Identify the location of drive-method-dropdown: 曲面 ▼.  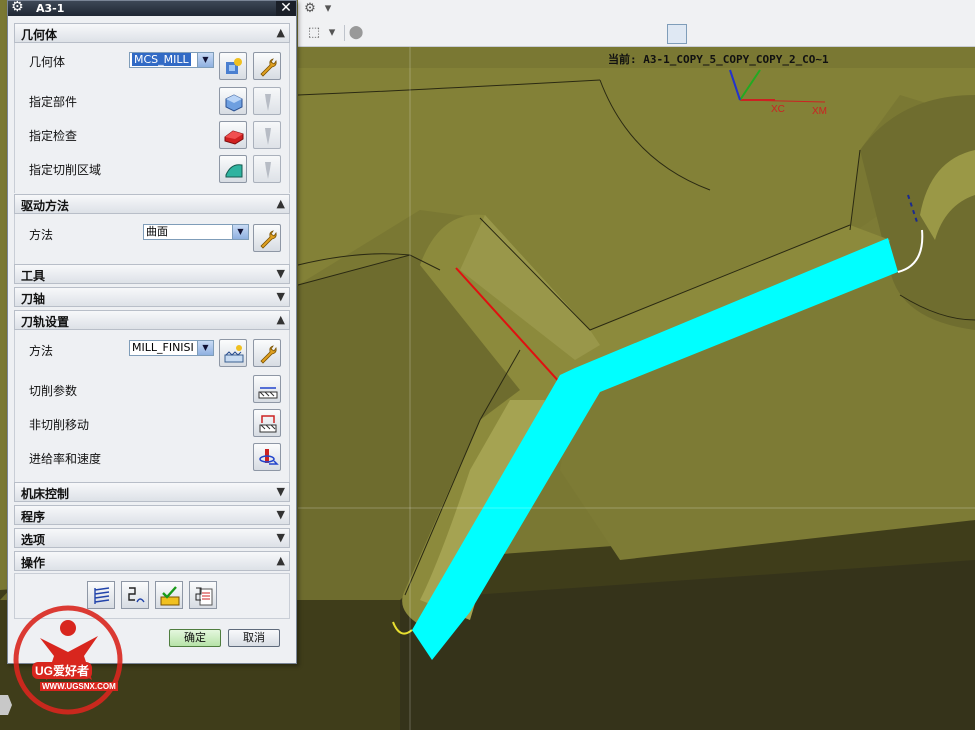
(196, 232).